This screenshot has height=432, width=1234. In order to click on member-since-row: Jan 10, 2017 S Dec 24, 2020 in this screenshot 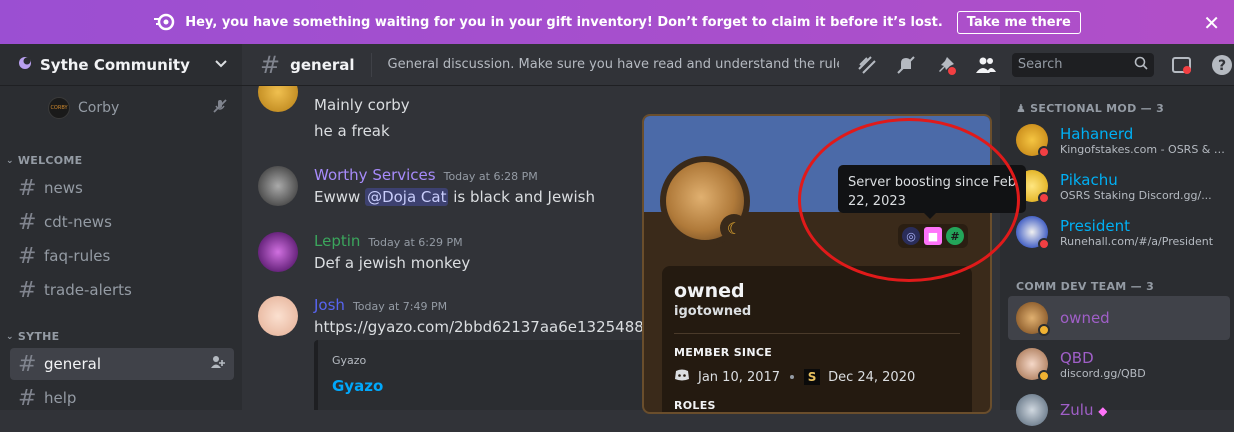, I will do `click(817, 377)`.